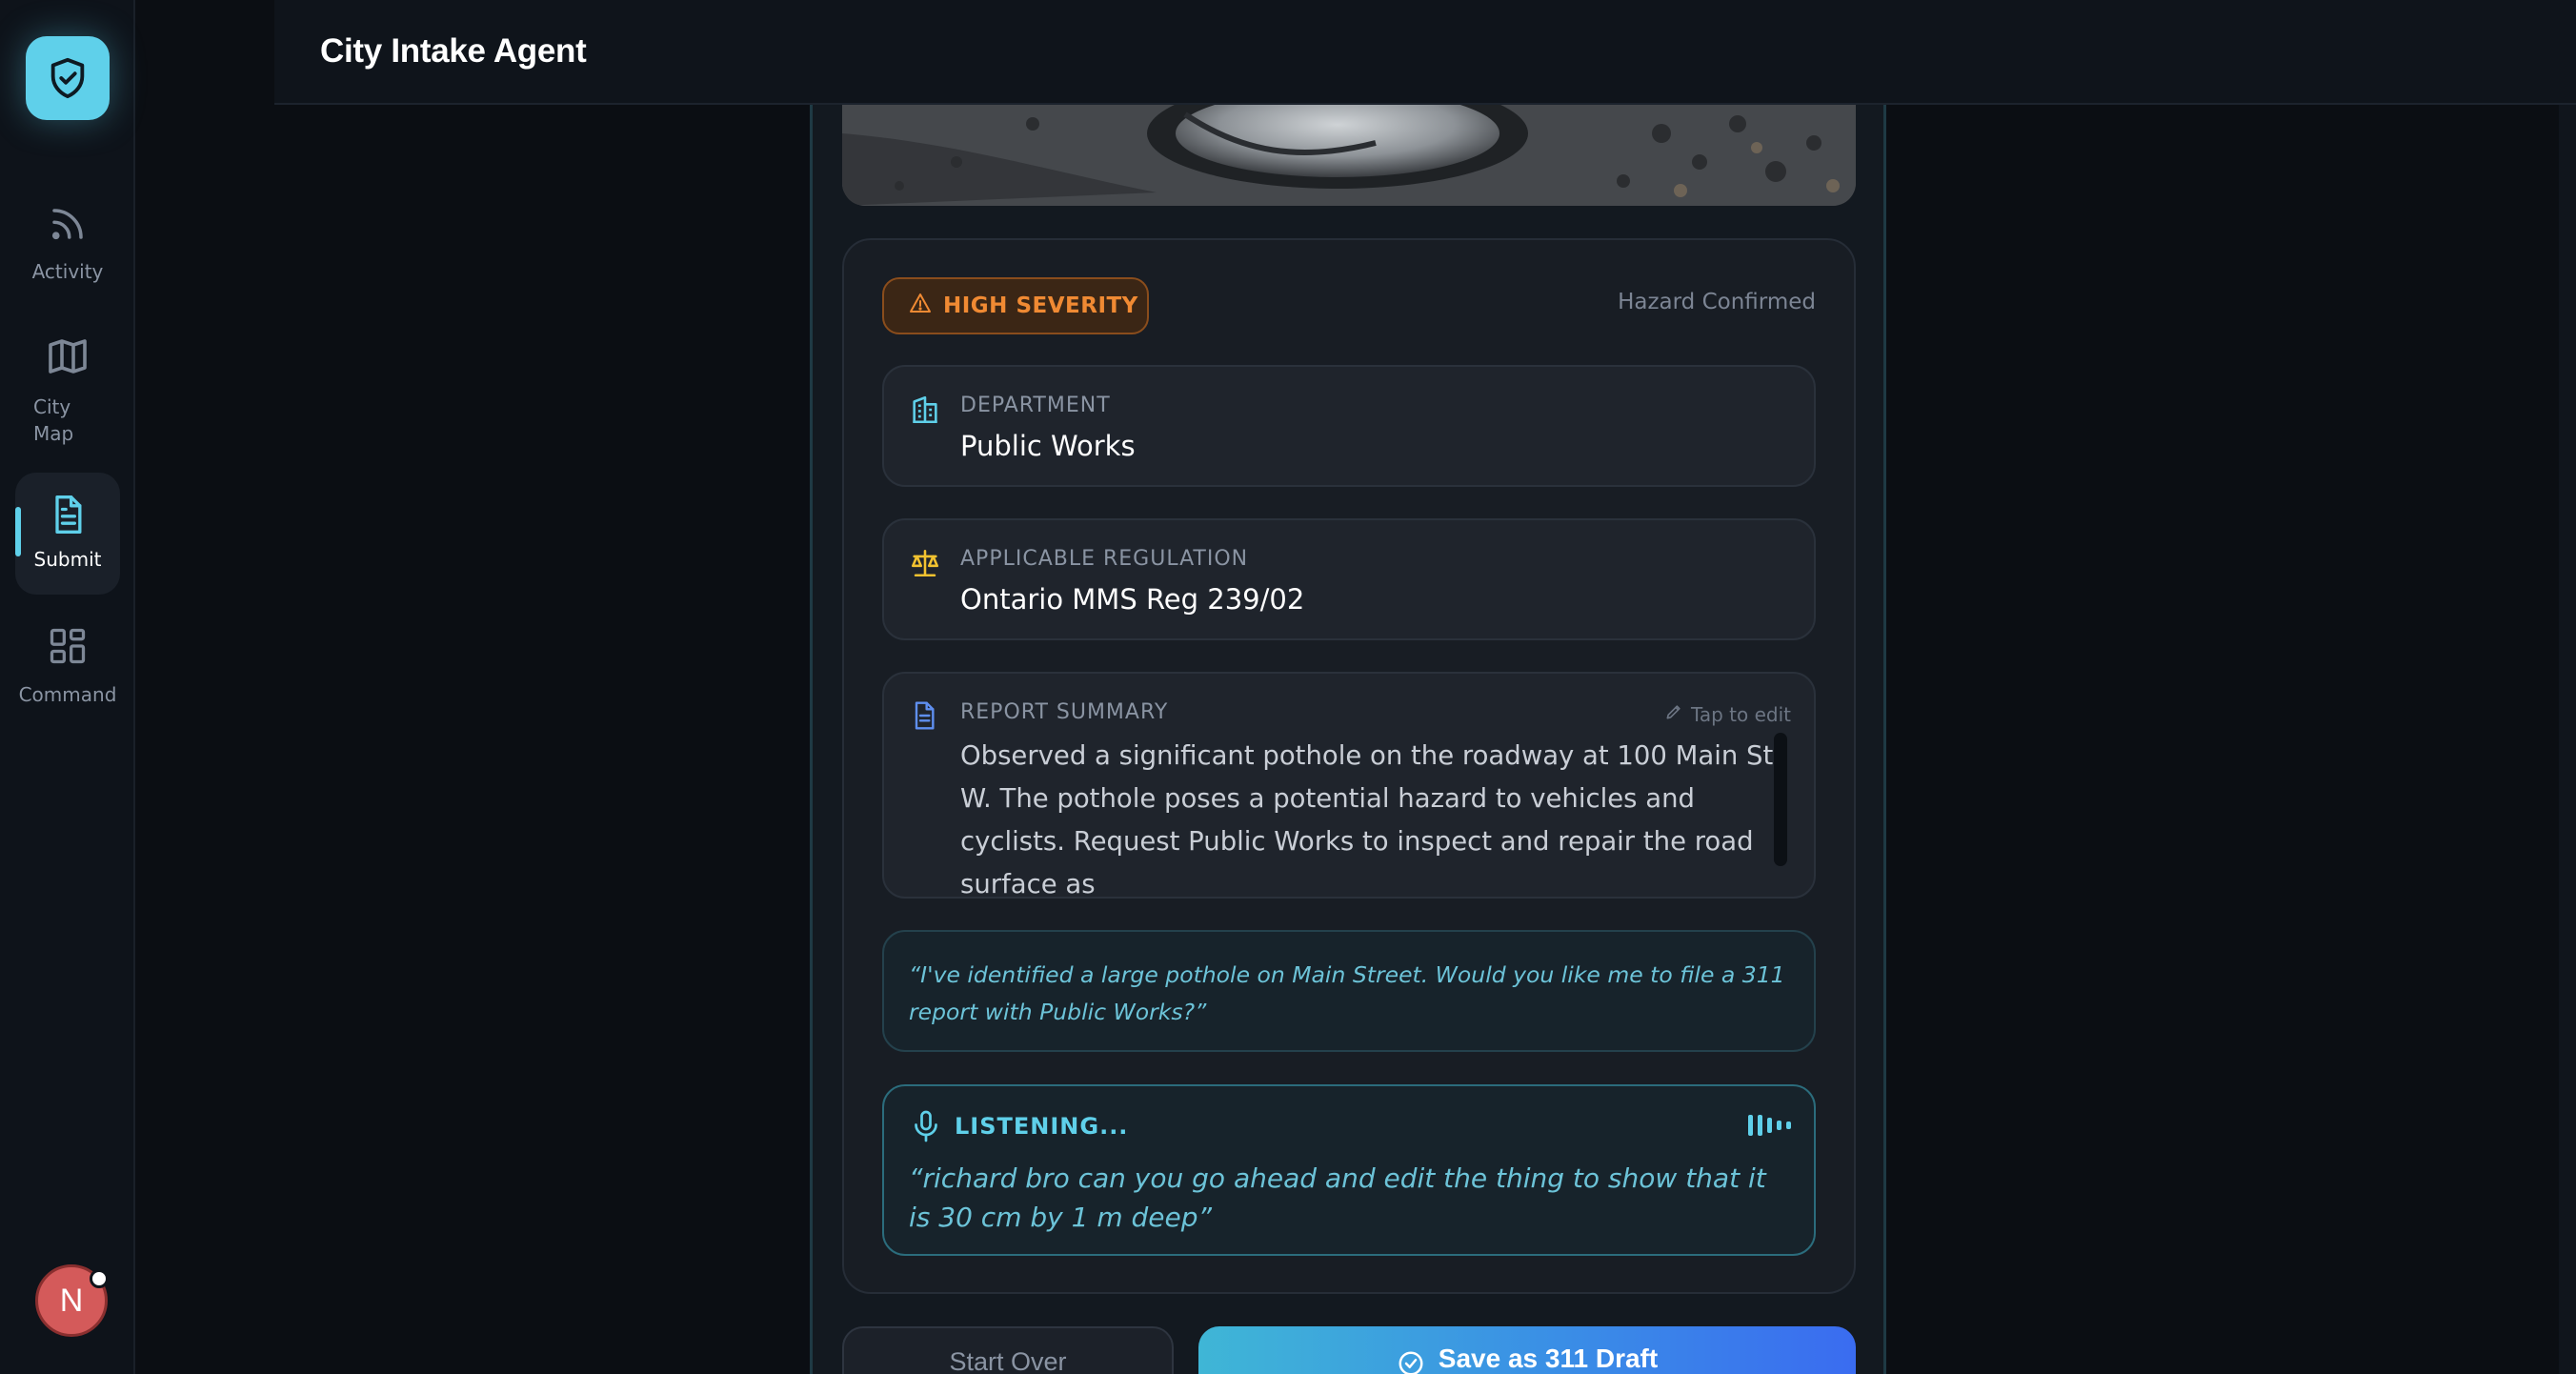 The width and height of the screenshot is (2576, 1374). What do you see at coordinates (1548, 1358) in the screenshot?
I see `save-draft-label: Save as 311 Draft` at bounding box center [1548, 1358].